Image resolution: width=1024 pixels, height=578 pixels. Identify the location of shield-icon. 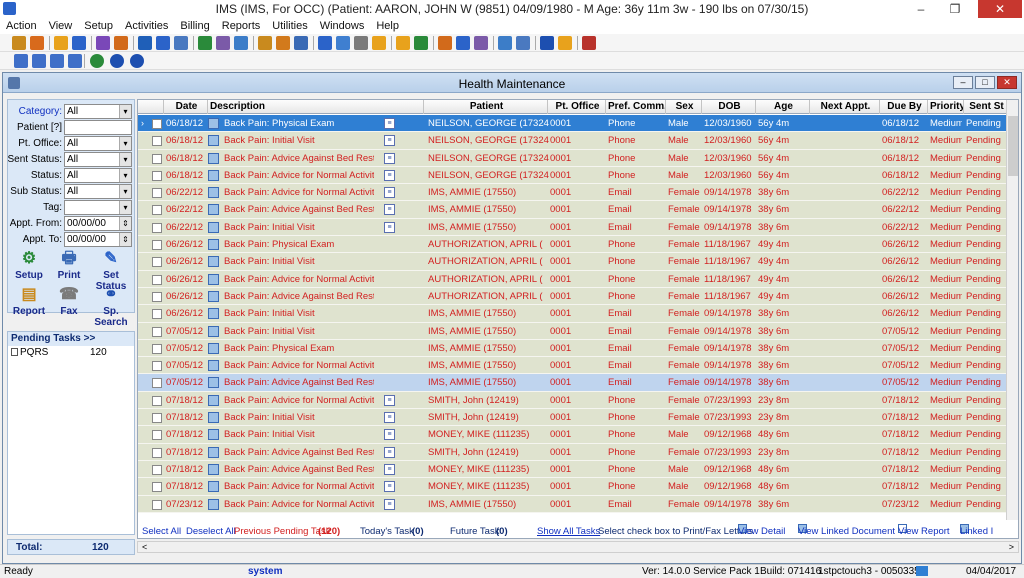
(145, 43).